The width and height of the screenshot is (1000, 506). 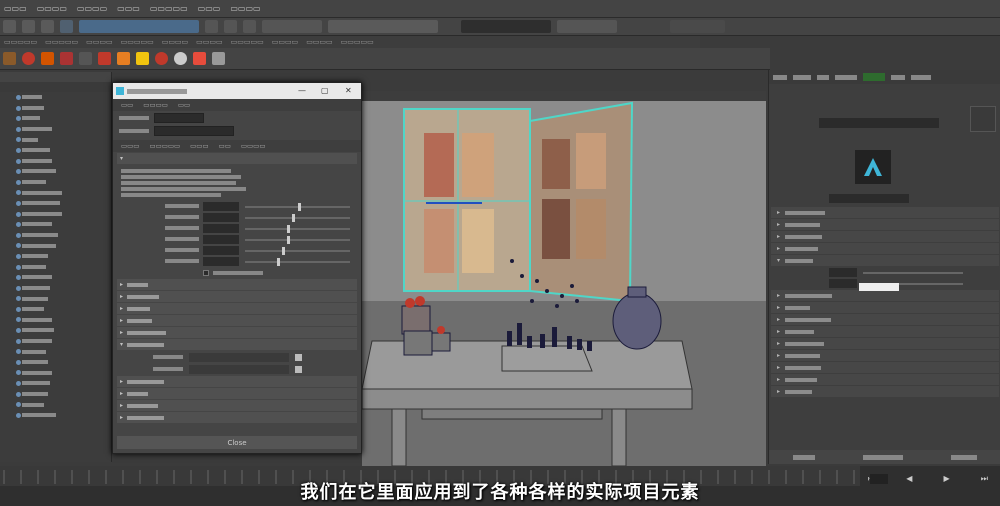 I want to click on menu-blurred-1: ▭▭▭, so click(x=15, y=8).